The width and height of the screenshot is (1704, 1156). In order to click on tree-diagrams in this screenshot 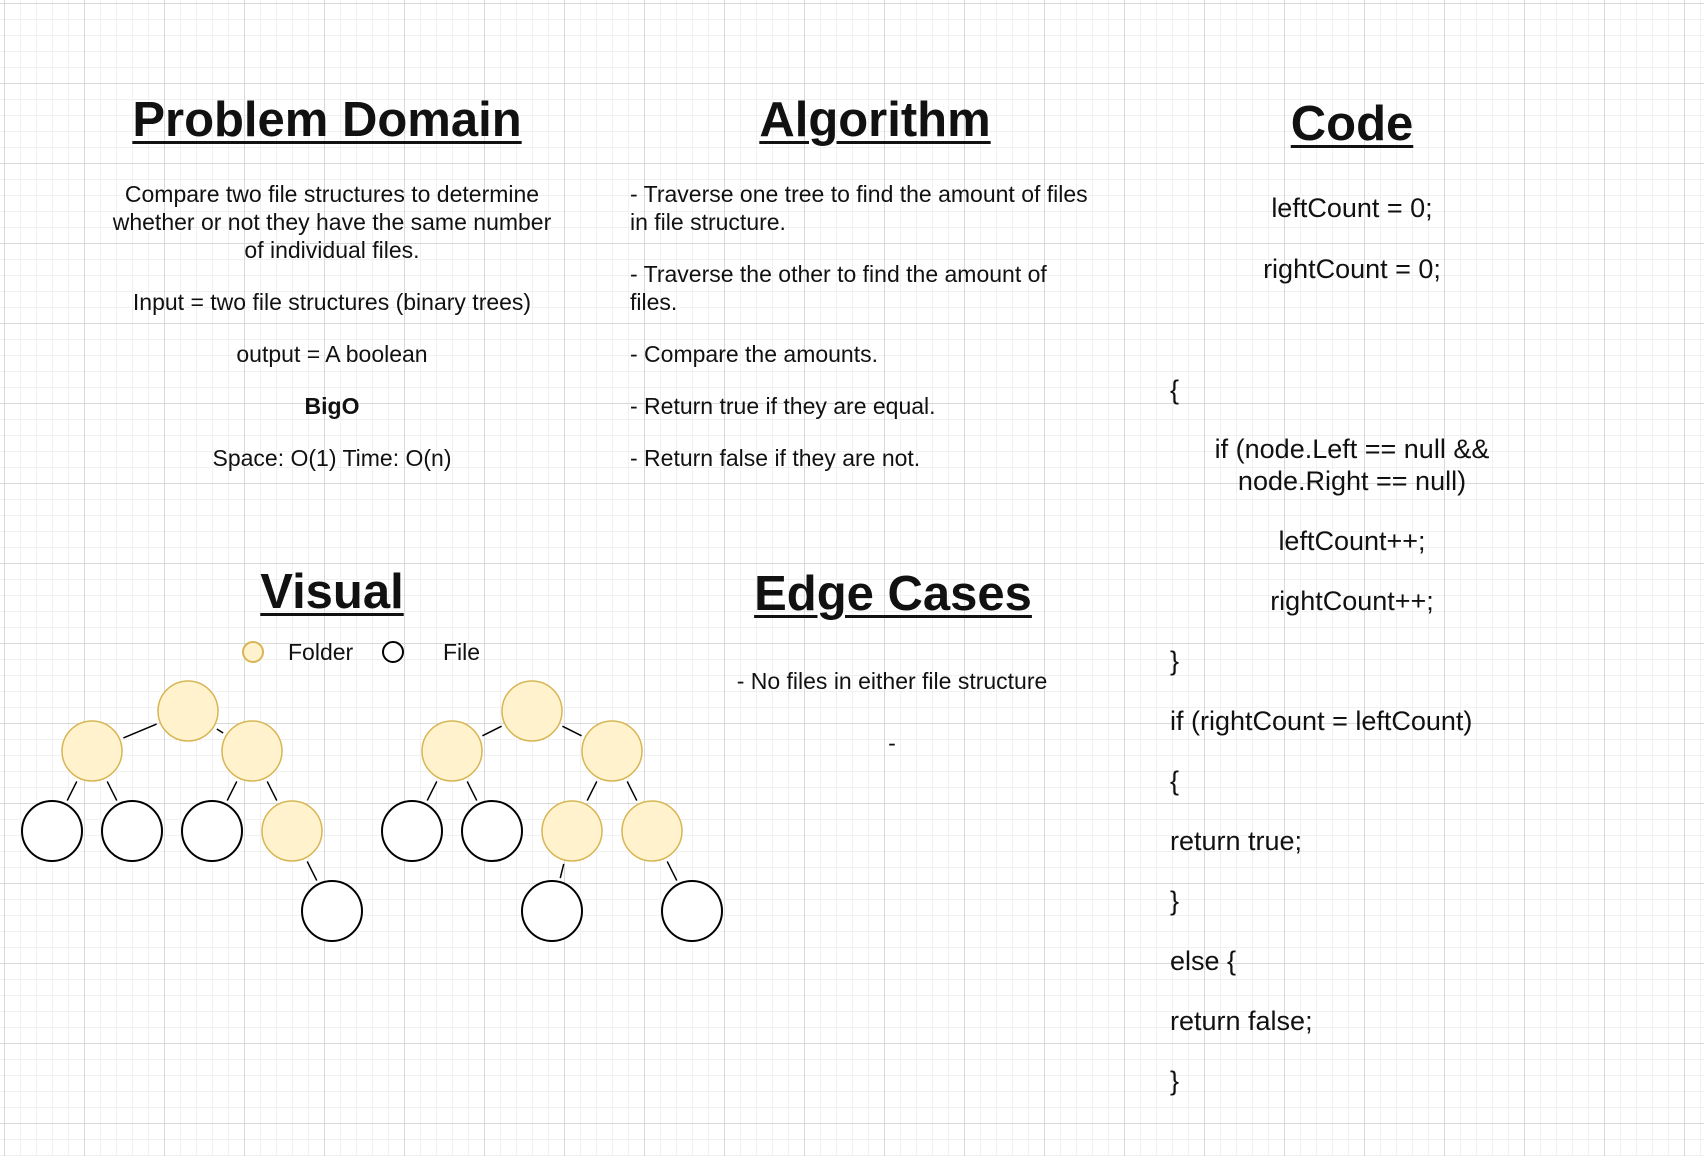, I will do `click(372, 791)`.